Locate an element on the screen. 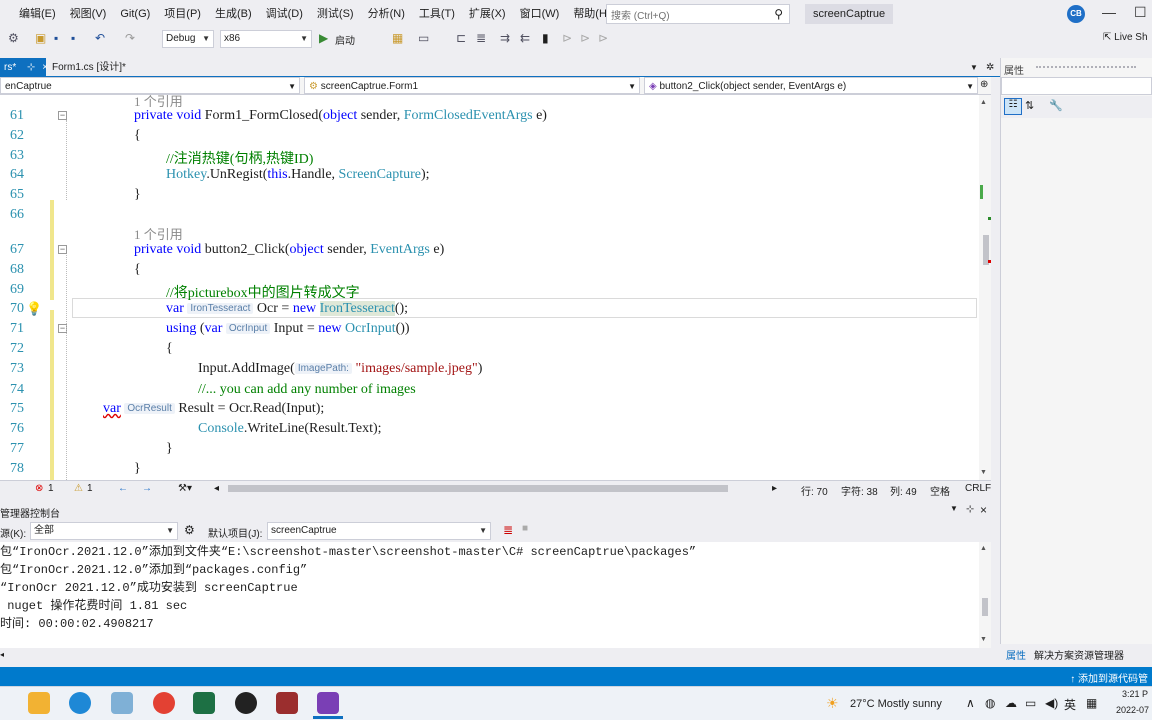 Image resolution: width=1152 pixels, height=720 pixels. col-indicator: 列: 49 is located at coordinates (903, 490).